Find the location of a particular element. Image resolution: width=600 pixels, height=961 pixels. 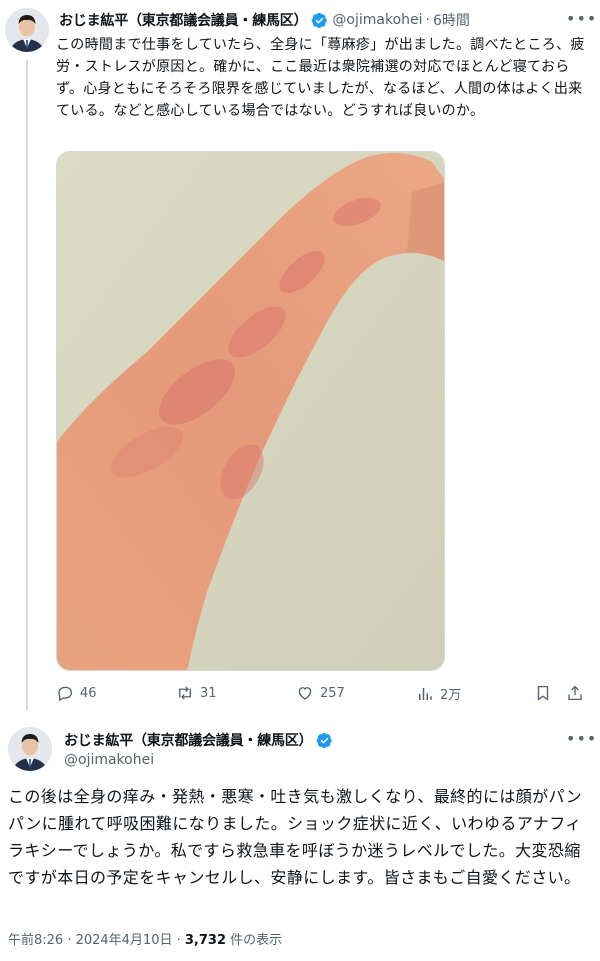

reply-button: 46 is located at coordinates (76, 693).